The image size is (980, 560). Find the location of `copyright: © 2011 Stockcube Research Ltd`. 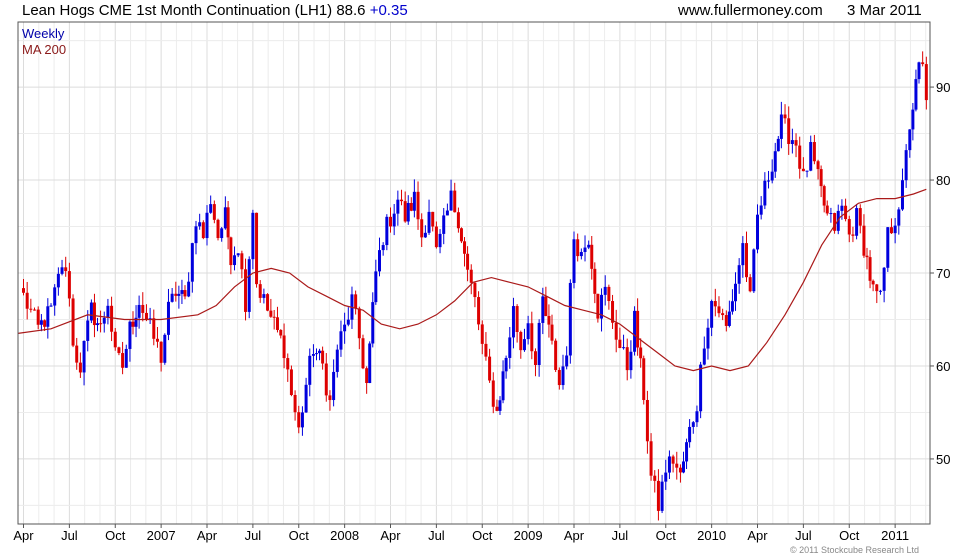

copyright: © 2011 Stockcube Research Ltd is located at coordinates (855, 550).